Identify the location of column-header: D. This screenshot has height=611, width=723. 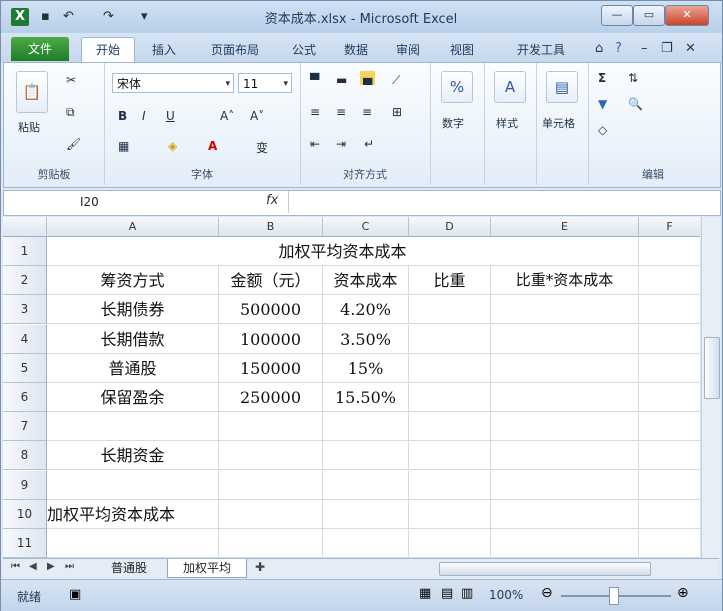
(450, 227).